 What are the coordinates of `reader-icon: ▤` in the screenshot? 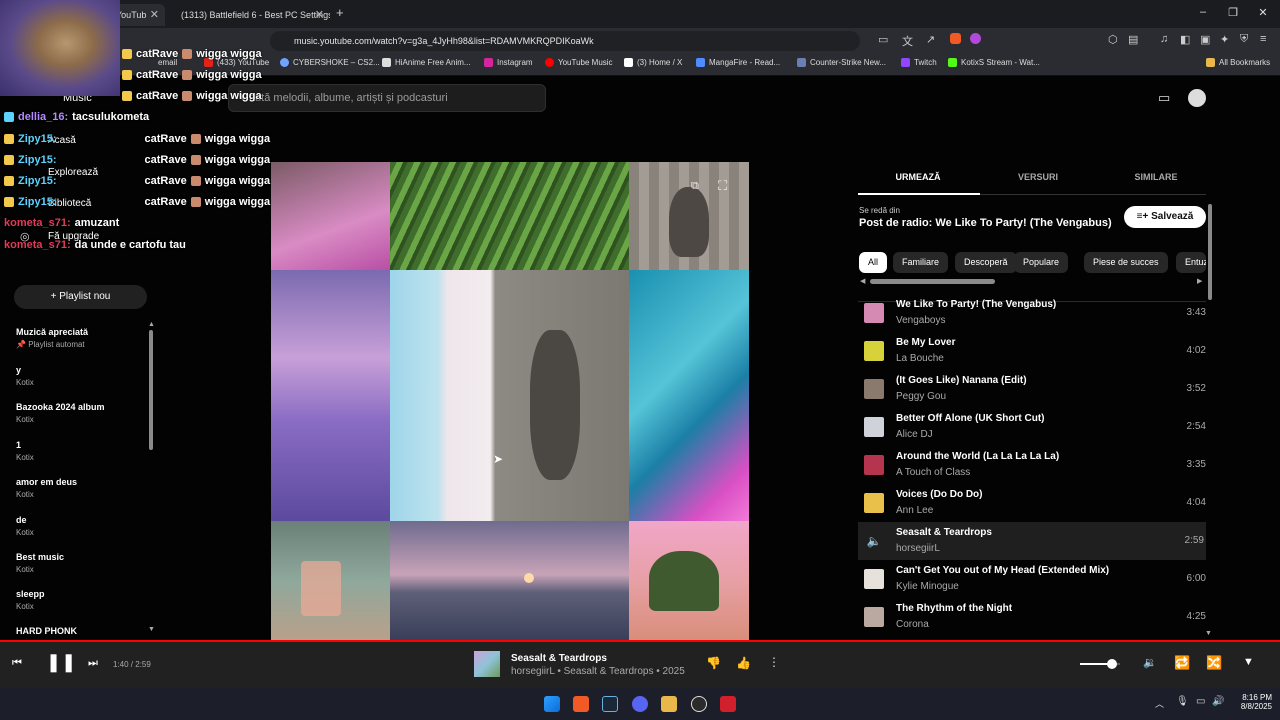 It's located at (1133, 39).